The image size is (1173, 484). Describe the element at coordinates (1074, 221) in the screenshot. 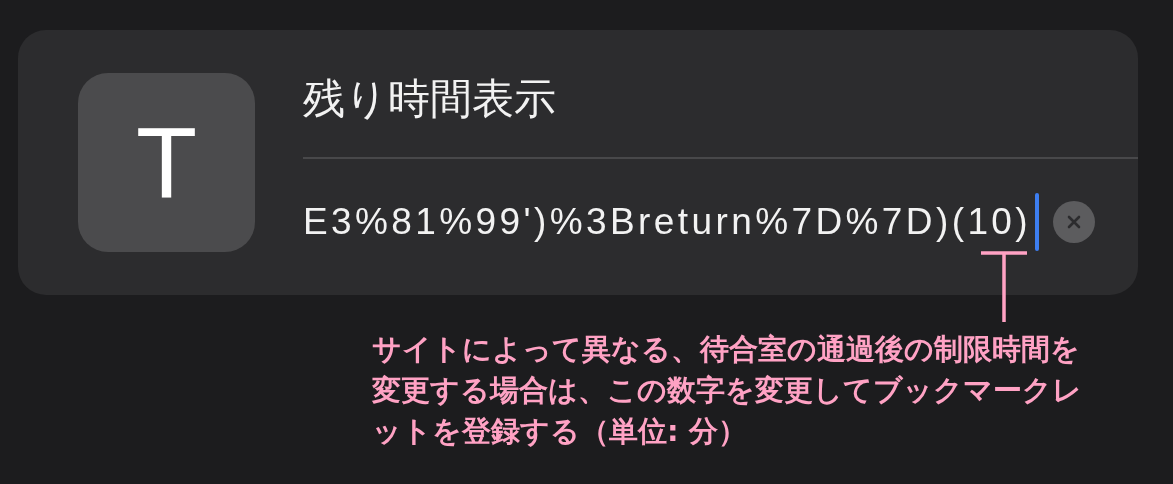

I see `clear-button` at that location.